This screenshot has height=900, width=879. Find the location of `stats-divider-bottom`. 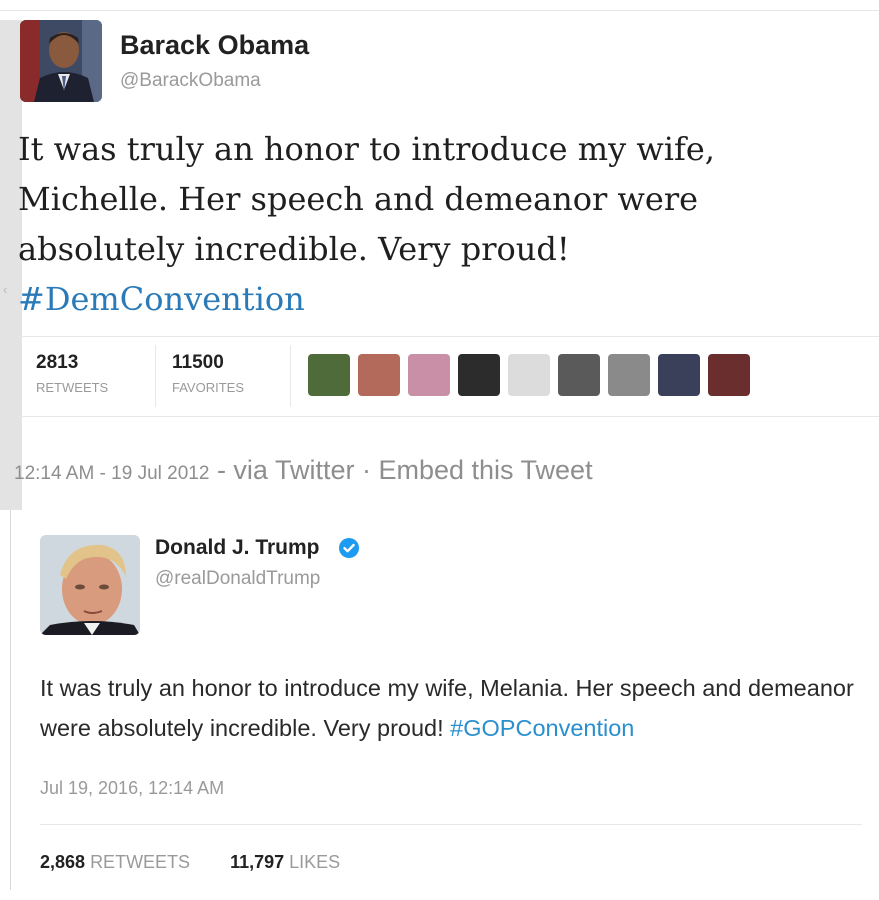

stats-divider-bottom is located at coordinates (448, 416).